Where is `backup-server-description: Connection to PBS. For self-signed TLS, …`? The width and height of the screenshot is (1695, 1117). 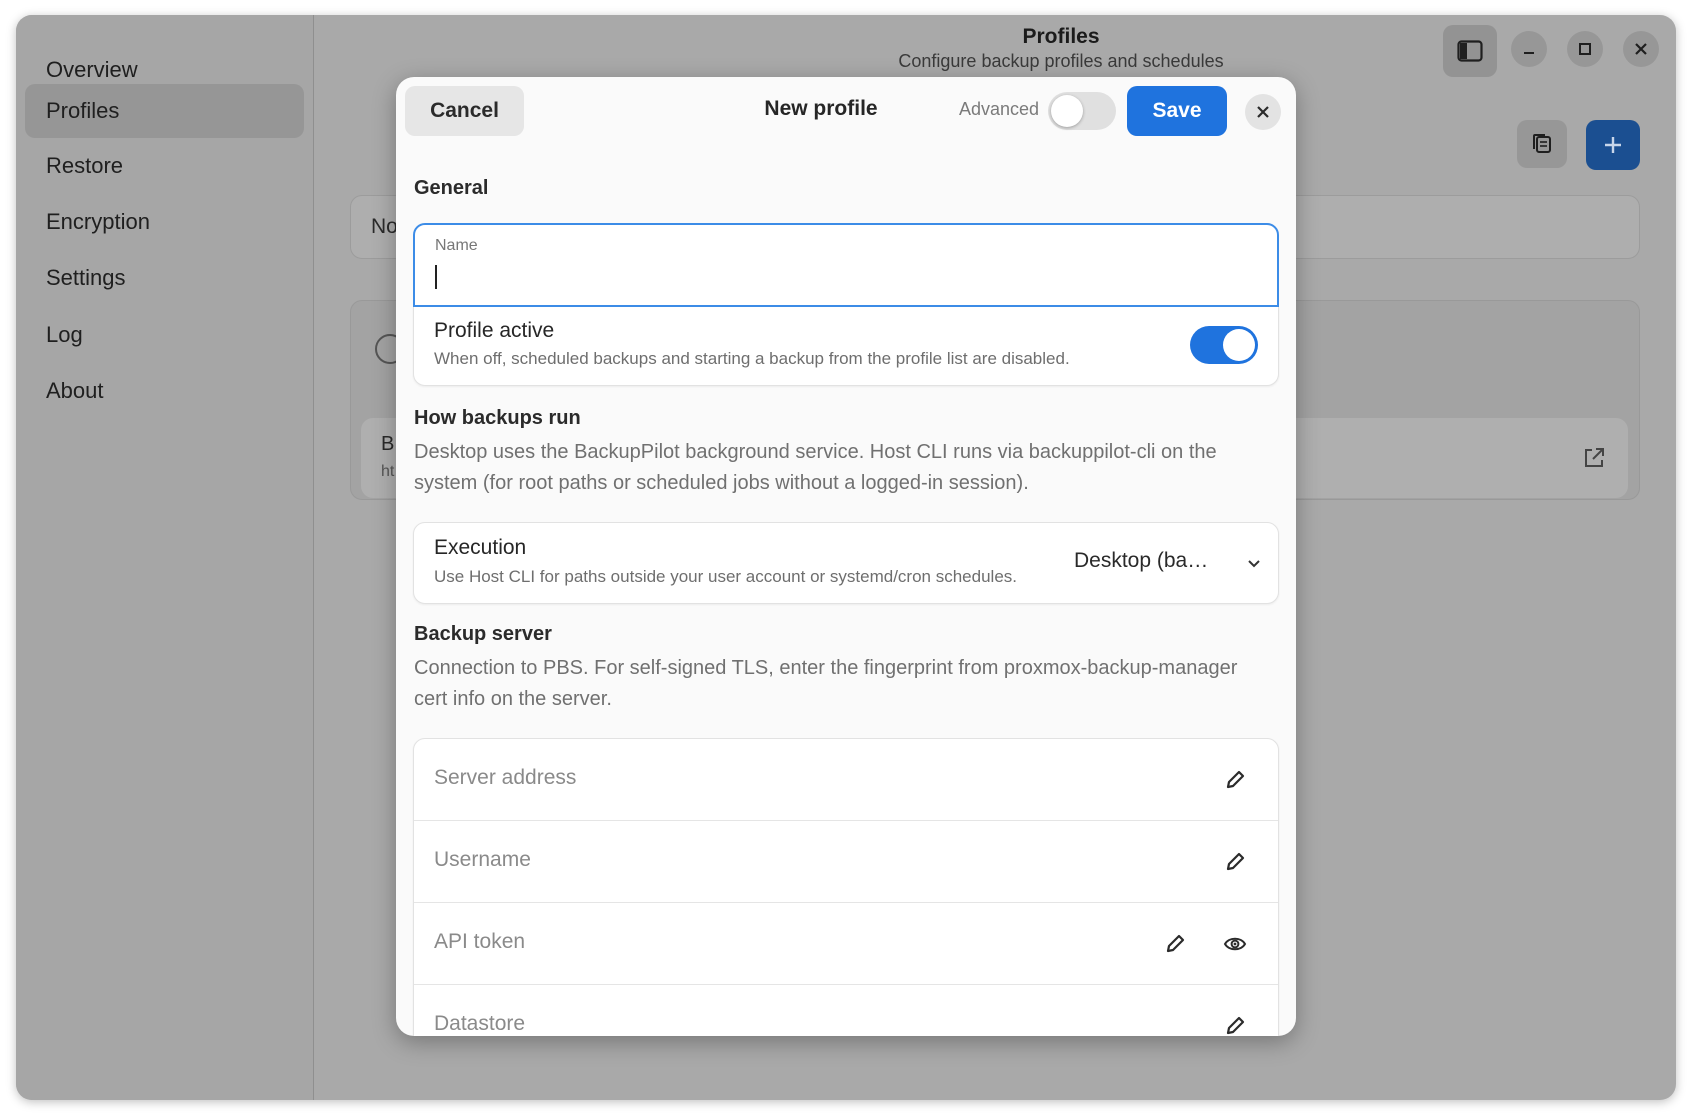 backup-server-description: Connection to PBS. For self-signed TLS, … is located at coordinates (826, 683).